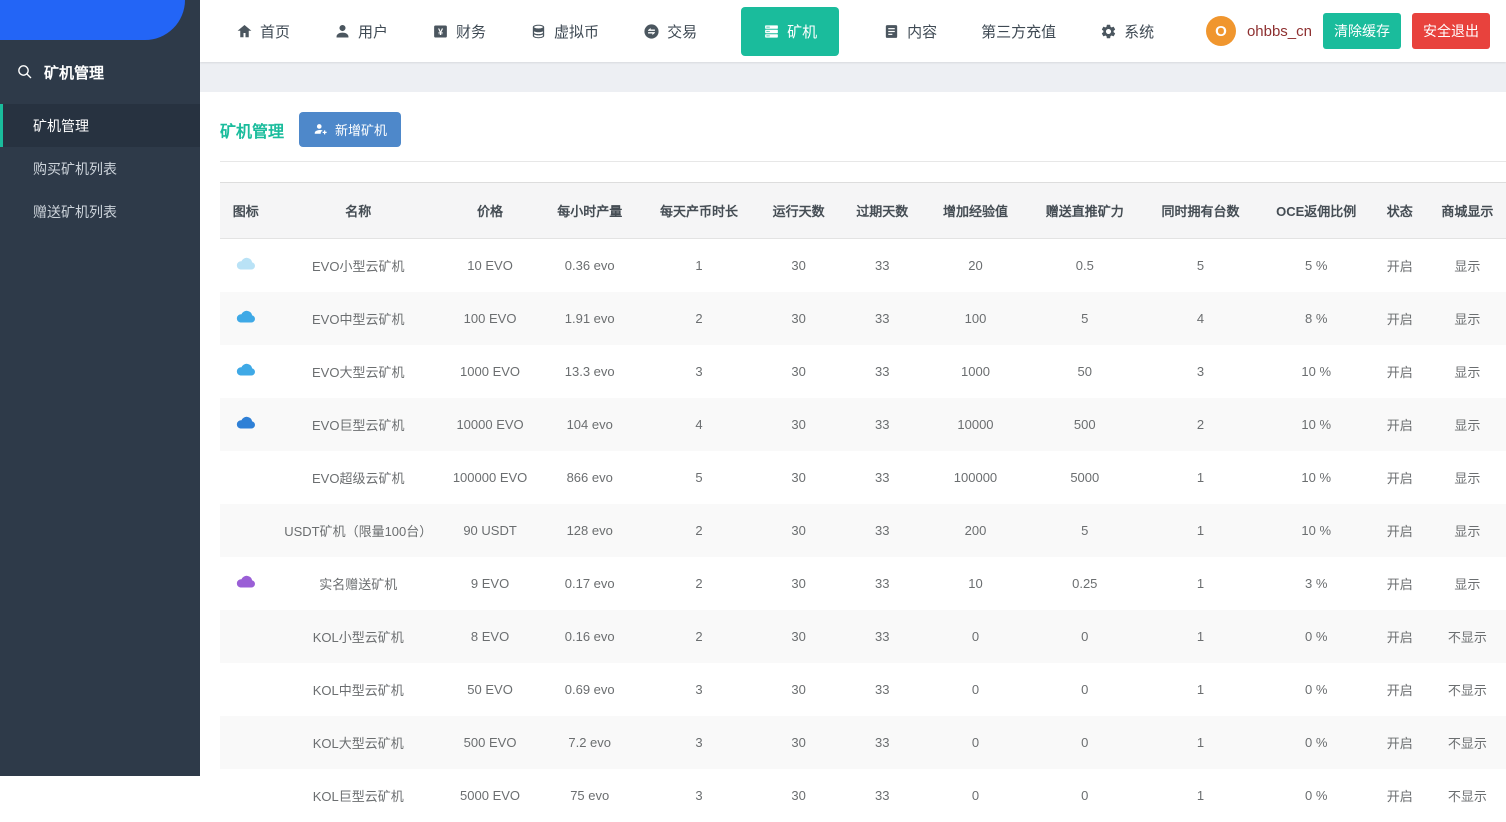 The image size is (1506, 822). What do you see at coordinates (1084, 424) in the screenshot?
I see `cell-gift_power: 500` at bounding box center [1084, 424].